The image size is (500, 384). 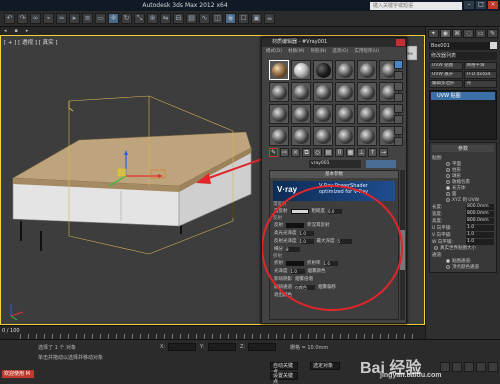 I want to click on modifier-button: 壳, so click(x=480, y=84).